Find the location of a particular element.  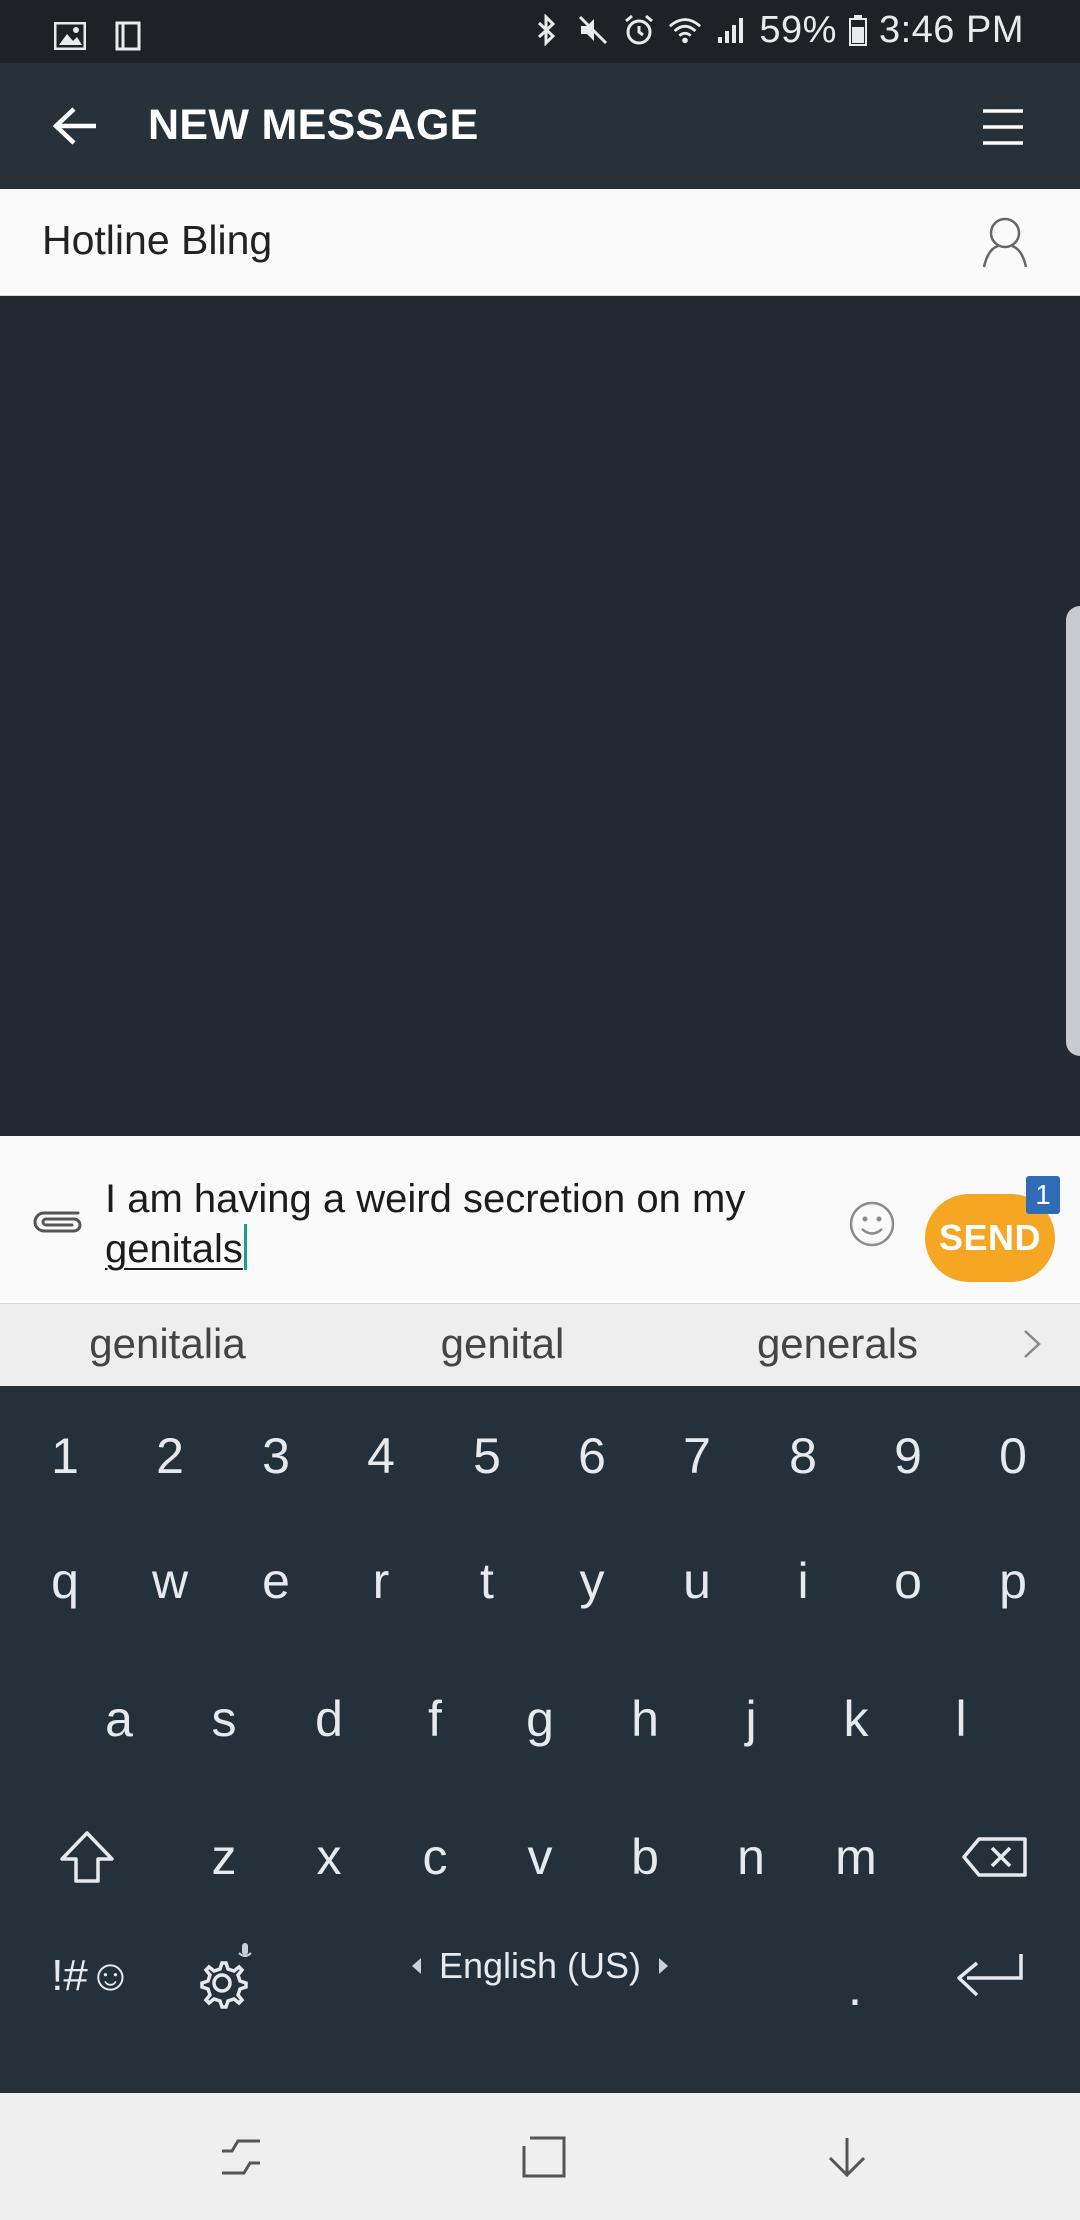

backspace-key is located at coordinates (995, 1857).